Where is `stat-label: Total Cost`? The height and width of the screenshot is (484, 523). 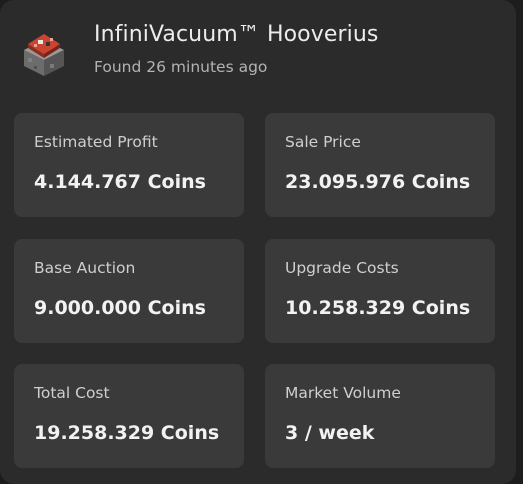
stat-label: Total Cost is located at coordinates (72, 393).